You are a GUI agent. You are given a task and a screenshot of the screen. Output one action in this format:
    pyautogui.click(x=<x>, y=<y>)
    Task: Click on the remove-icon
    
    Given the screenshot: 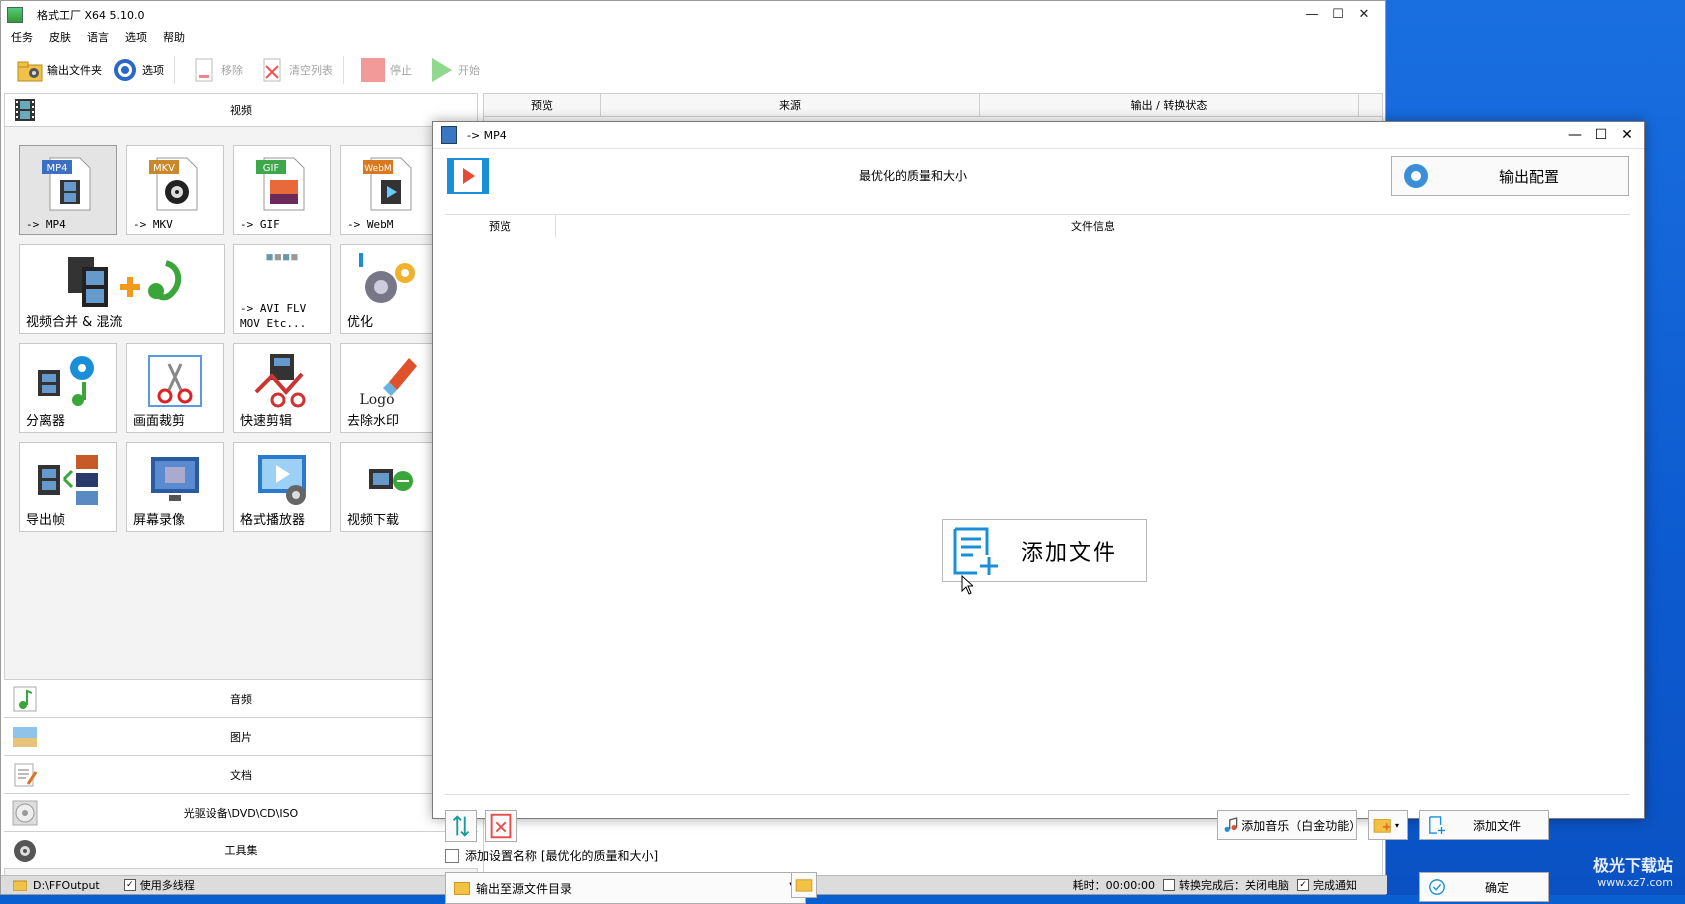 What is the action you would take?
    pyautogui.click(x=204, y=70)
    